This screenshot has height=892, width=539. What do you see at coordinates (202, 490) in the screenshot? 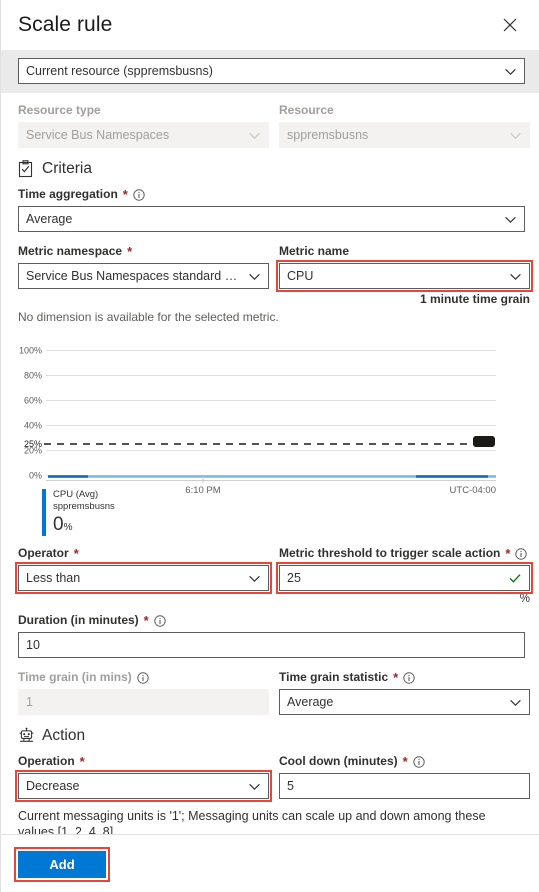
I see `x-tick-label: 6:10 PM` at bounding box center [202, 490].